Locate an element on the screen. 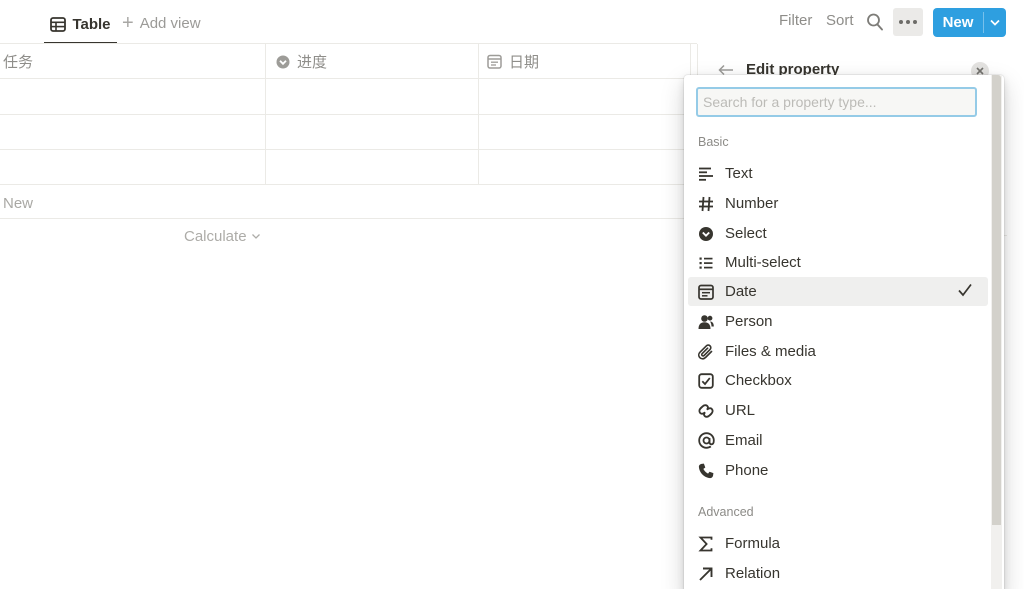  menu-item-formula: Formula is located at coordinates (838, 543).